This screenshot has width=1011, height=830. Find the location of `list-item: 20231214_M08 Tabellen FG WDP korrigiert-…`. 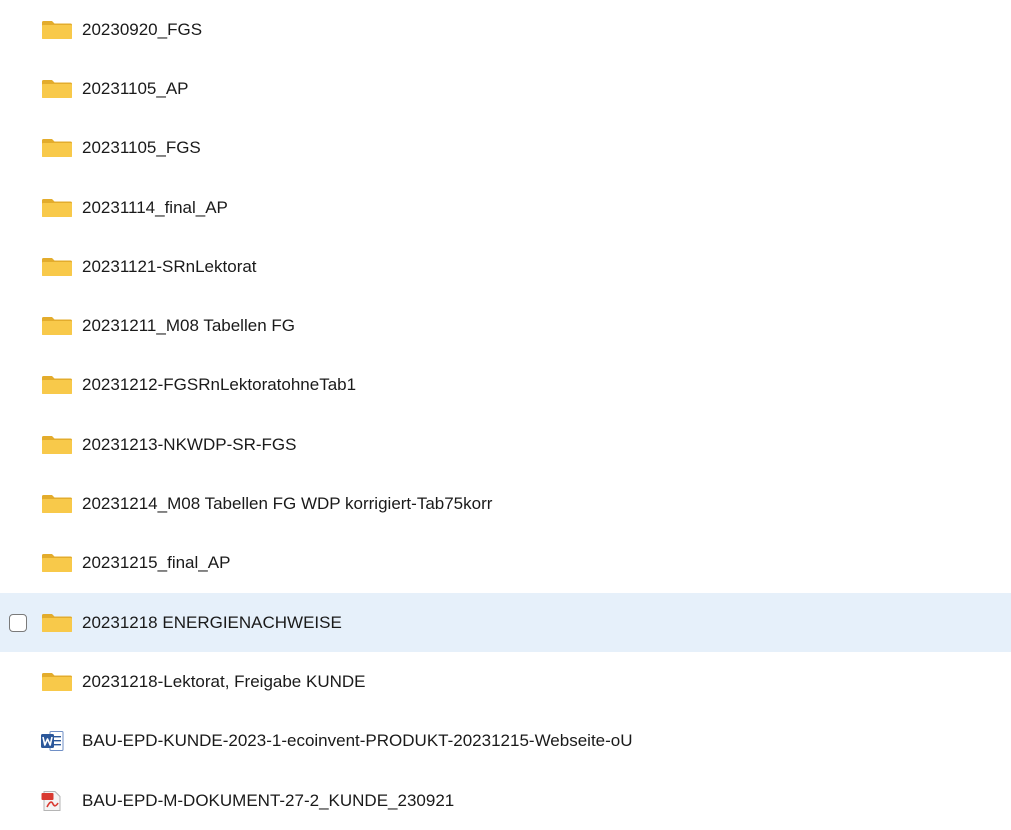

list-item: 20231214_M08 Tabellen FG WDP korrigiert-… is located at coordinates (505, 503).